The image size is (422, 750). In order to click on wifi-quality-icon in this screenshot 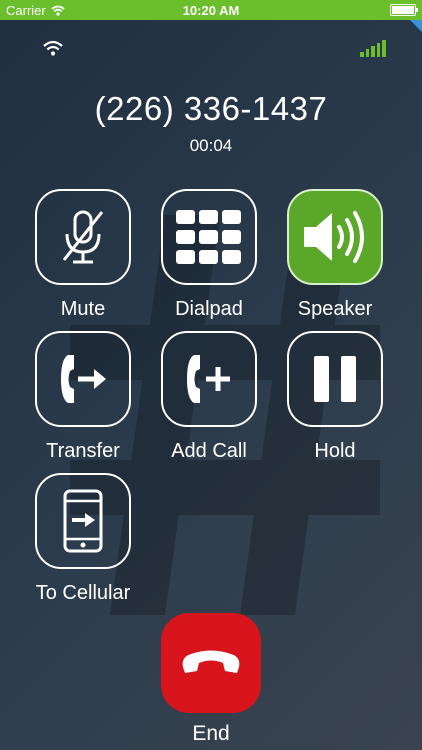, I will do `click(53, 48)`.